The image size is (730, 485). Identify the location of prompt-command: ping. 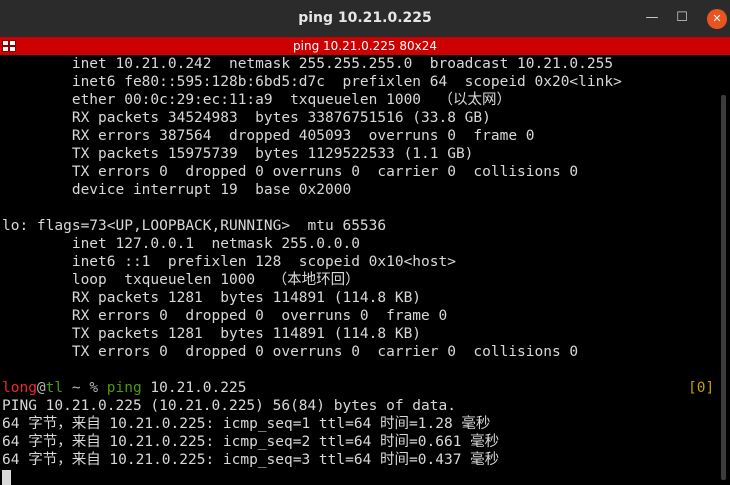
(124, 388).